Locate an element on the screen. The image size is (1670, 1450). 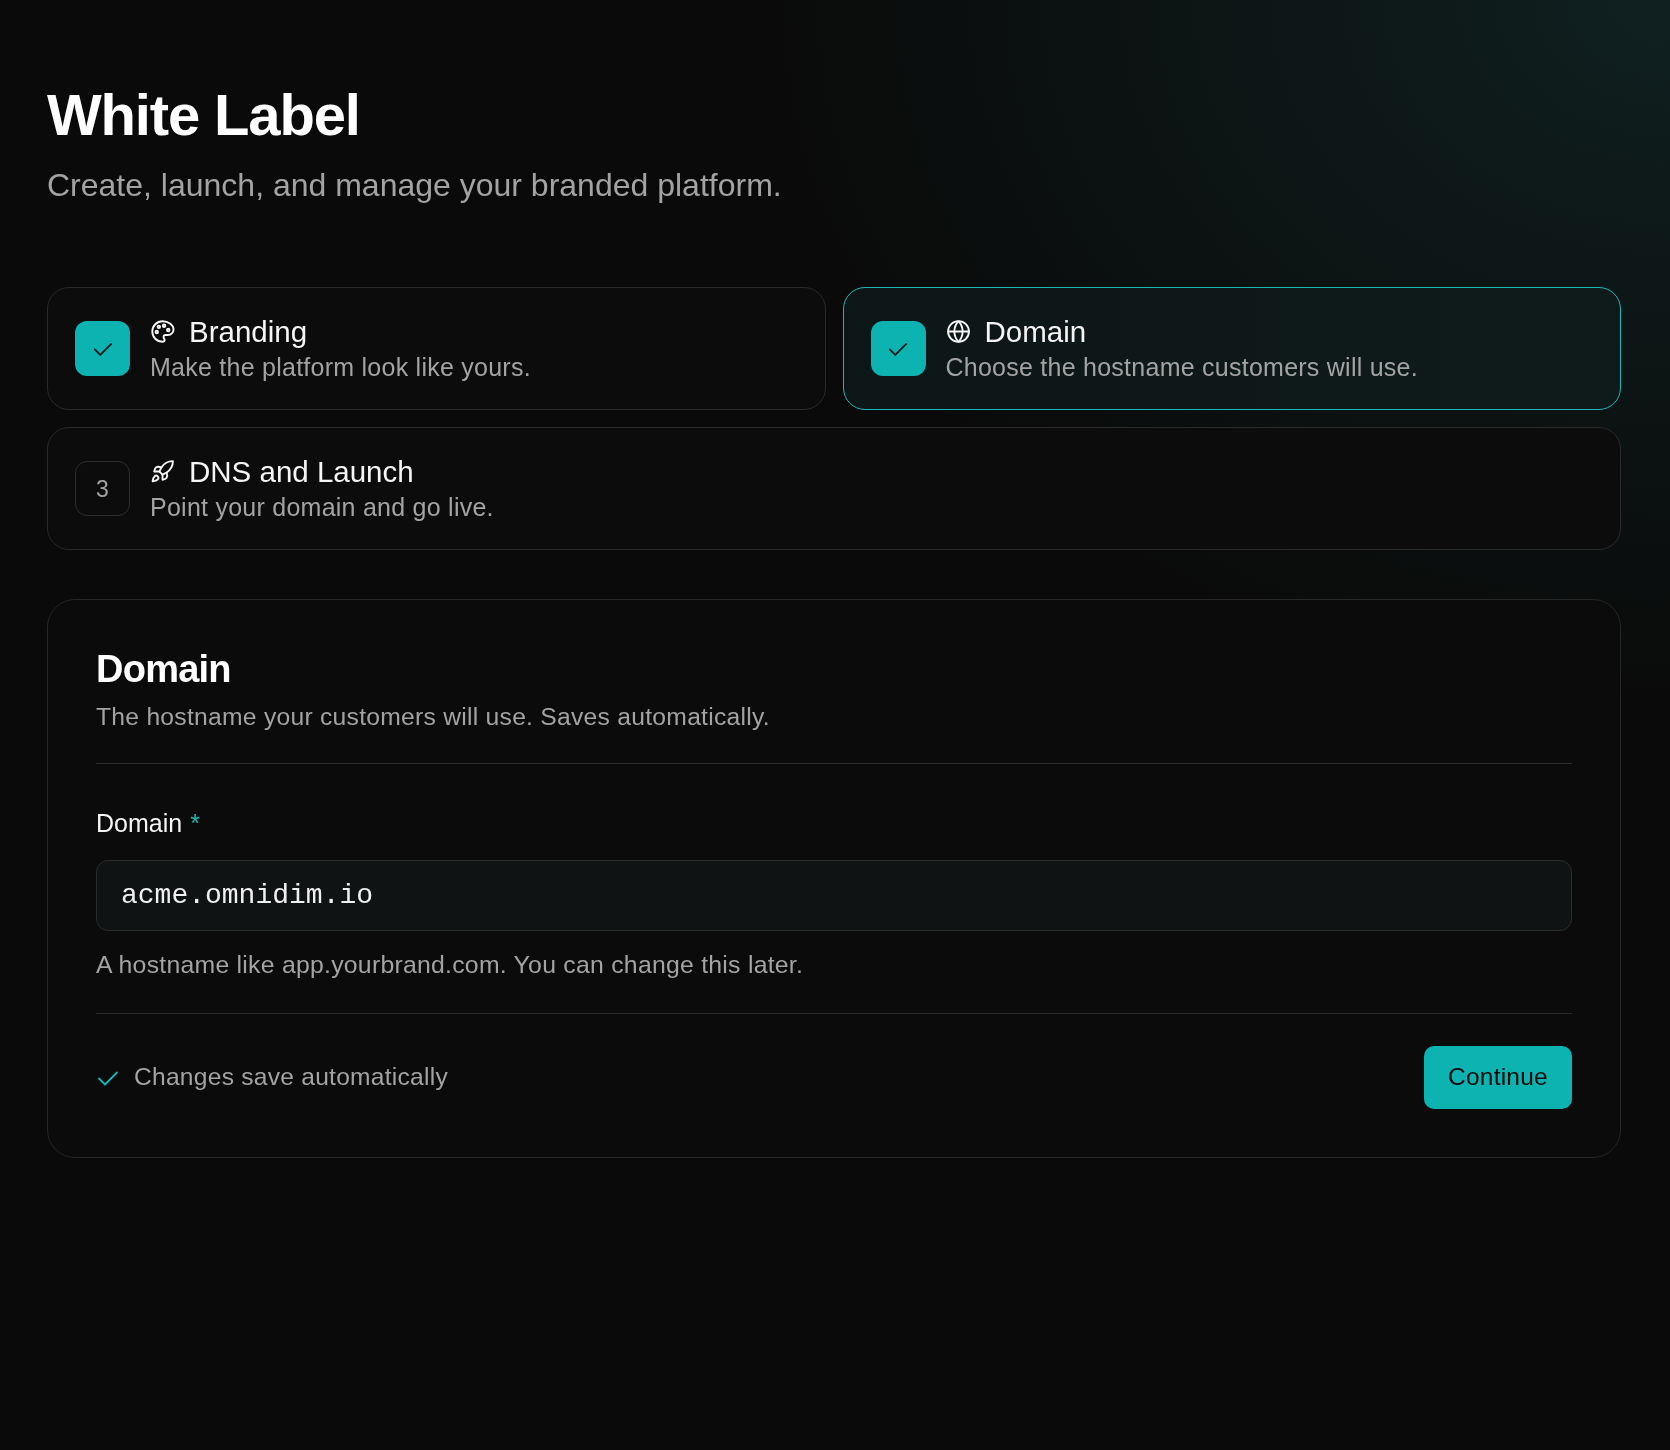
save-status-text: Changes save automatically is located at coordinates (291, 1077).